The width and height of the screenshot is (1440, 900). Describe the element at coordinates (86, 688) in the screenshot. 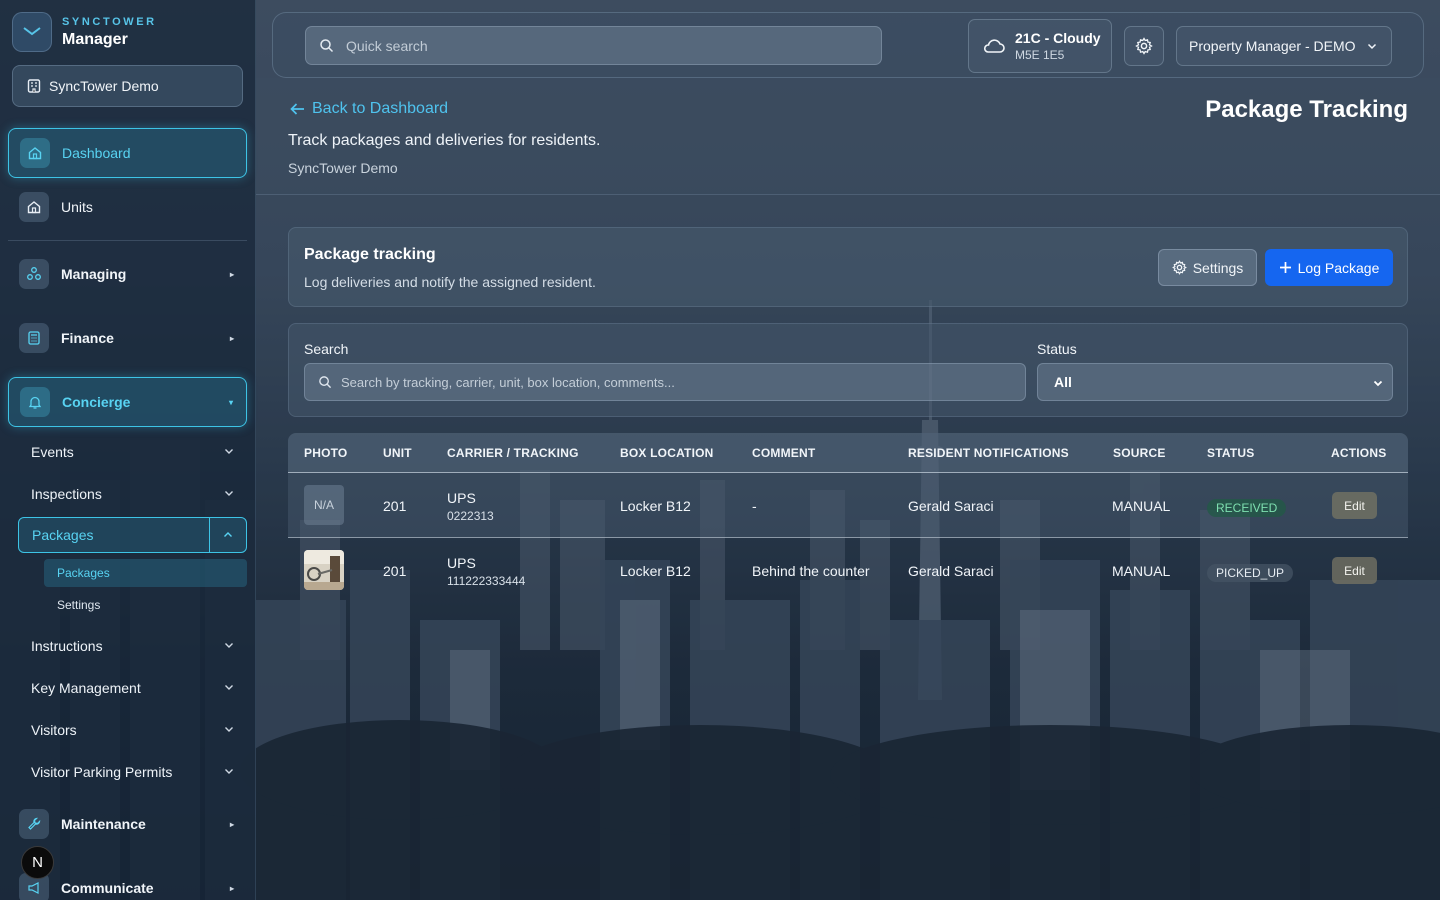

I see `sidebar-subitem-label: Key Management` at that location.